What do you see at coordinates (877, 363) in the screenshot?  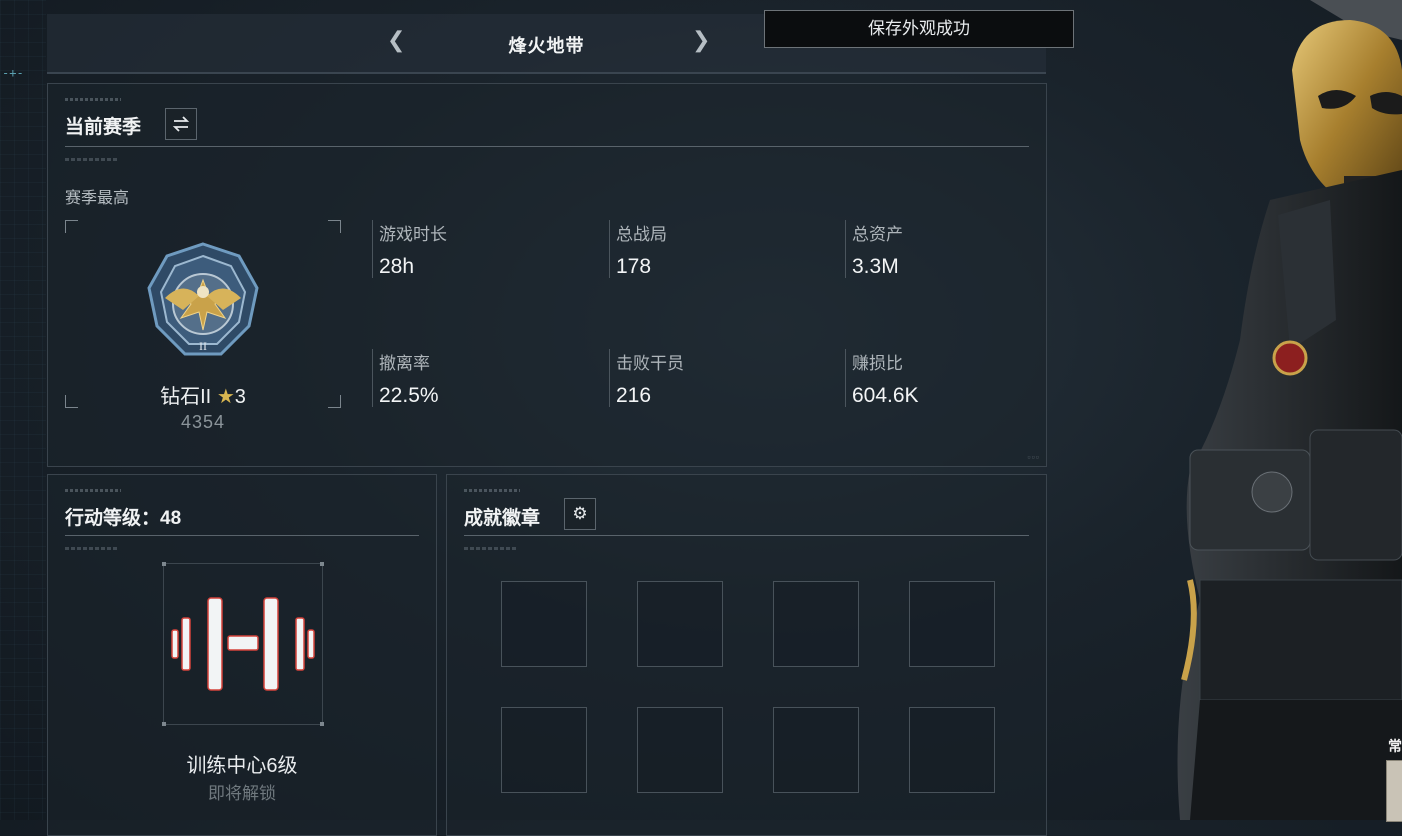 I see `stat-label: 赚损比` at bounding box center [877, 363].